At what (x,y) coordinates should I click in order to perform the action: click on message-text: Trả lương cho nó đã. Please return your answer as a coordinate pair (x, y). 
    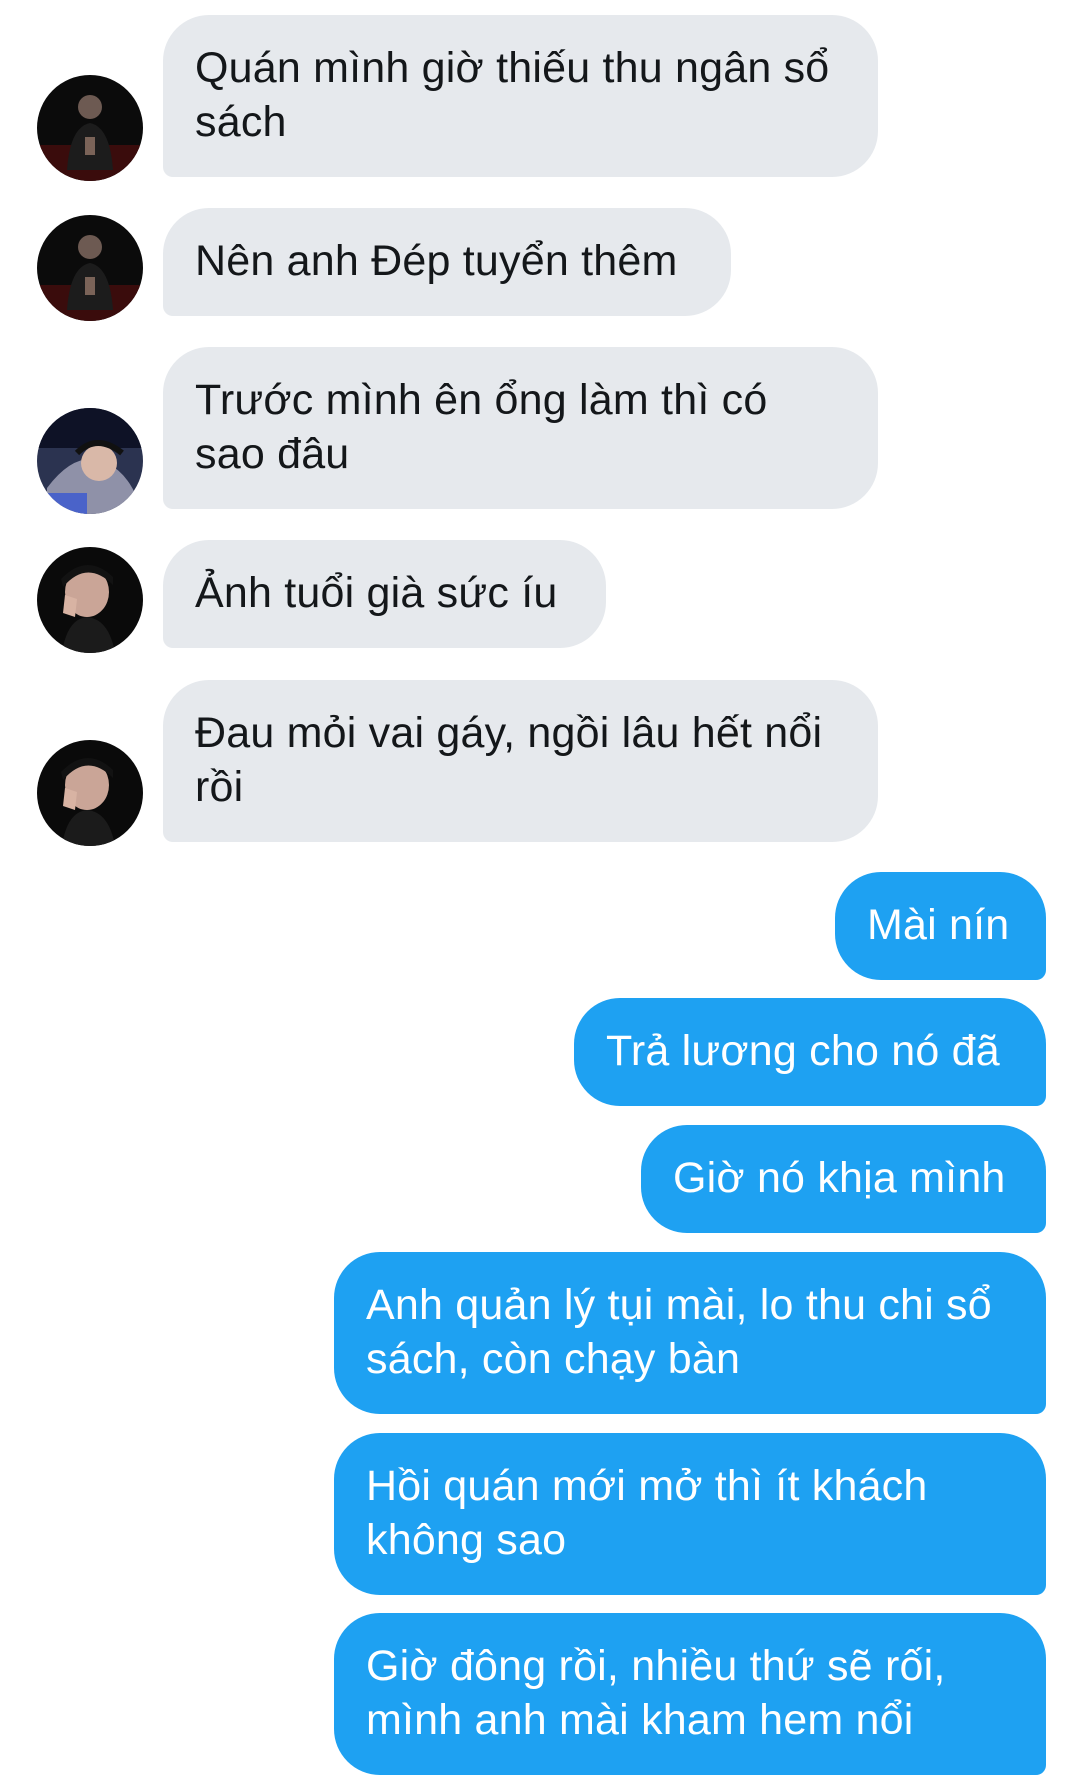
    Looking at the image, I should click on (803, 1051).